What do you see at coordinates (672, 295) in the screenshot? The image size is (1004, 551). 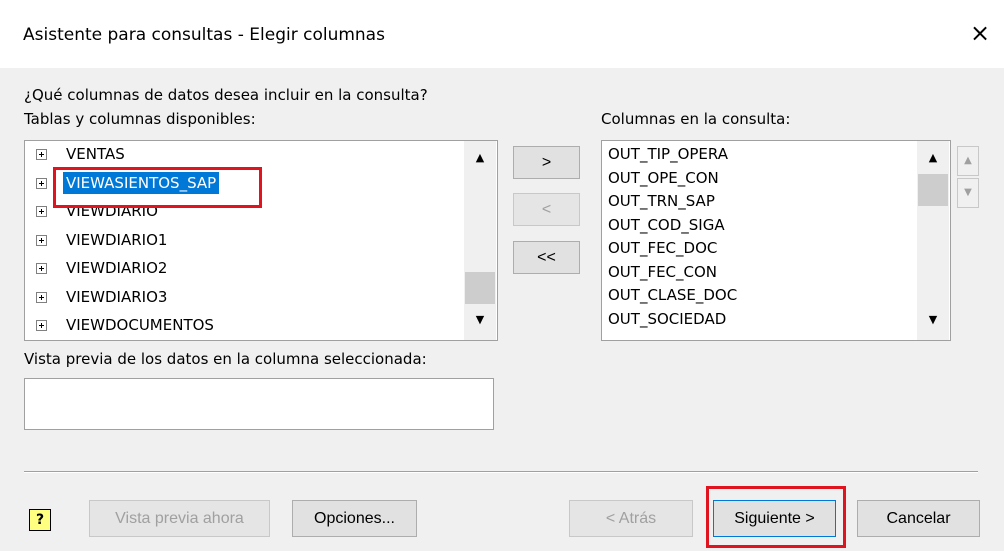 I see `list-item: OUT_CLASE_DOC` at bounding box center [672, 295].